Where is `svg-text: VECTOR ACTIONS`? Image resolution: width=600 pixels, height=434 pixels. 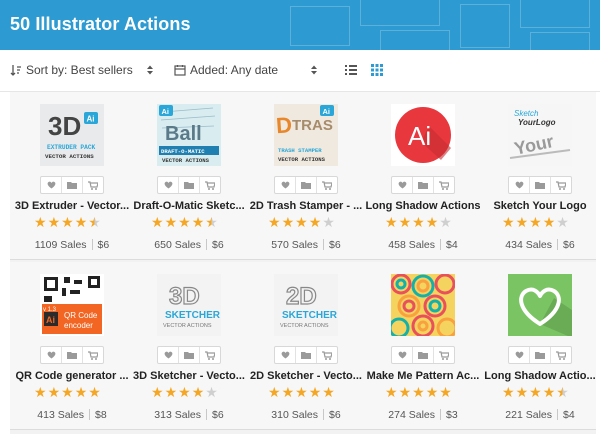 svg-text: VECTOR ACTIONS is located at coordinates (69, 156).